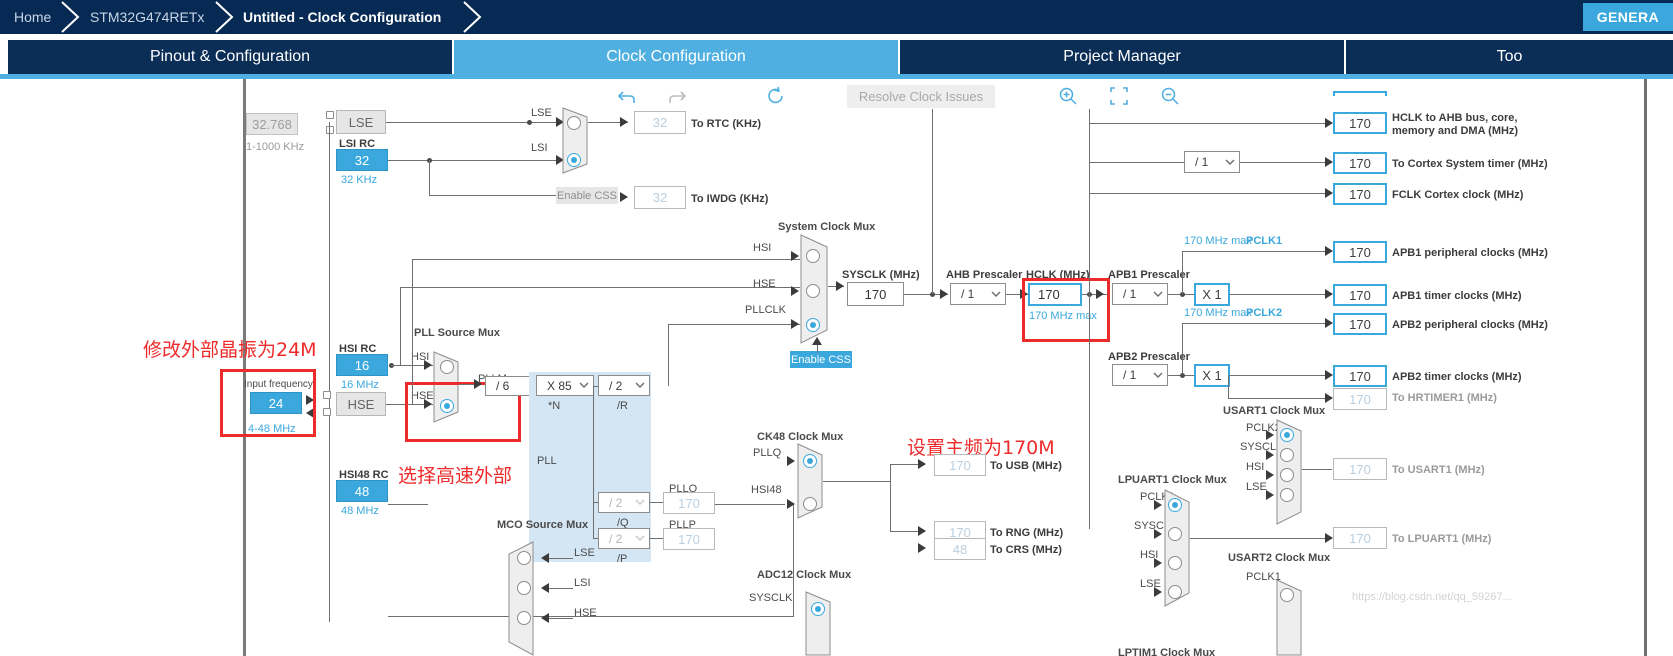 This screenshot has width=1673, height=656. Describe the element at coordinates (524, 558) in the screenshot. I see `mco-option-lse` at that location.